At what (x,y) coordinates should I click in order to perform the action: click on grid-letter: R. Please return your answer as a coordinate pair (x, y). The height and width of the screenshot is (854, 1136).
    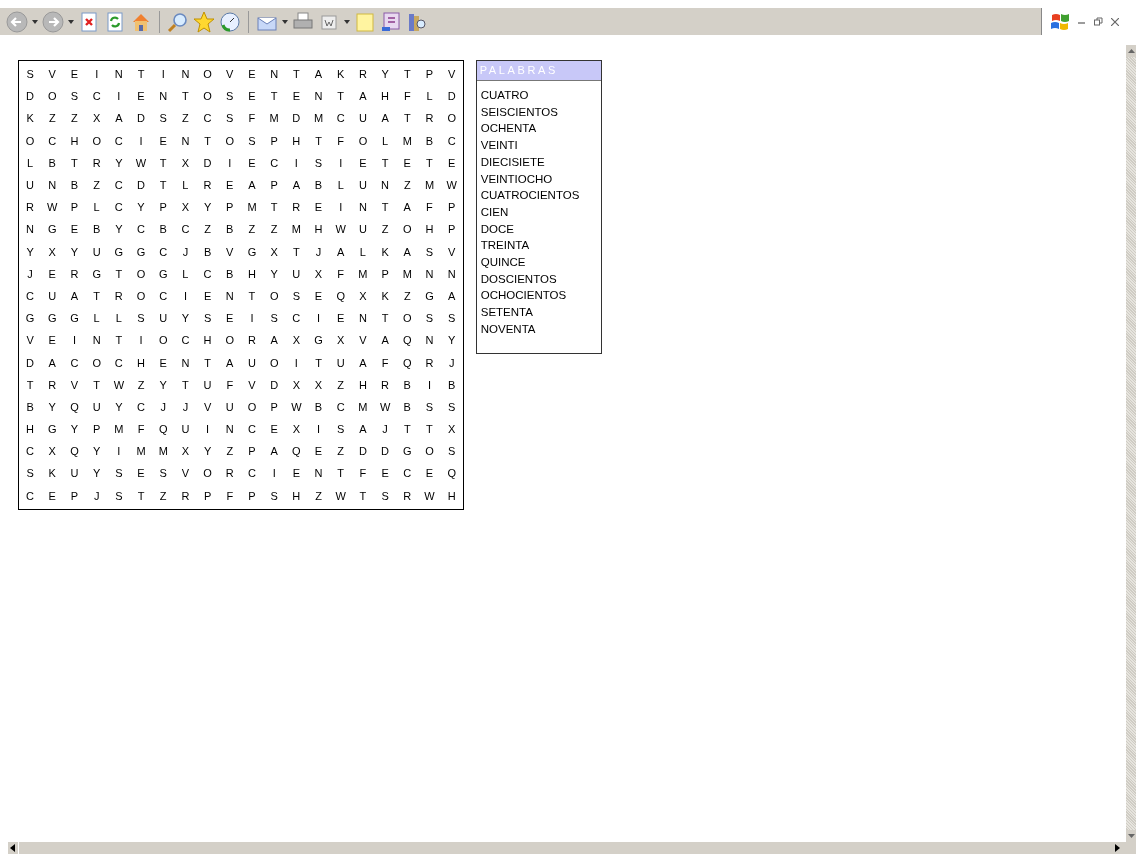
    Looking at the image, I should click on (385, 385).